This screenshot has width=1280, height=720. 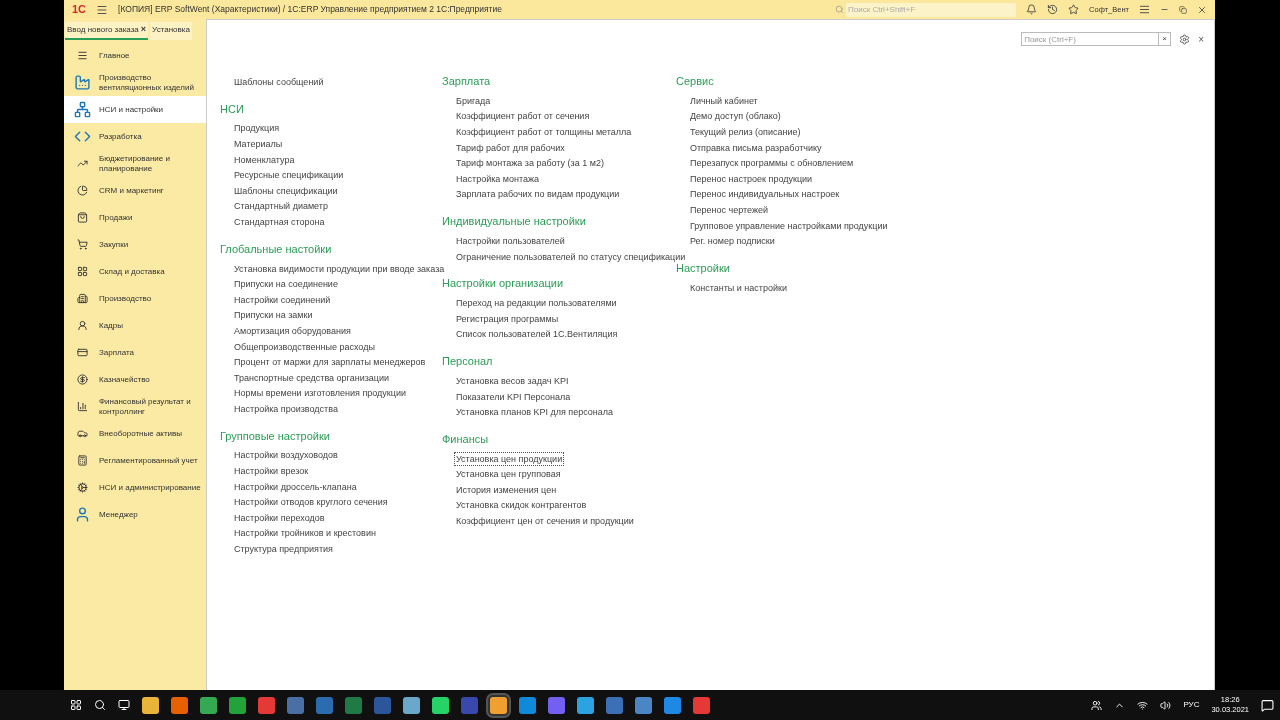 What do you see at coordinates (756, 147) in the screenshot?
I see `menu-link: Отправка письма разработчику` at bounding box center [756, 147].